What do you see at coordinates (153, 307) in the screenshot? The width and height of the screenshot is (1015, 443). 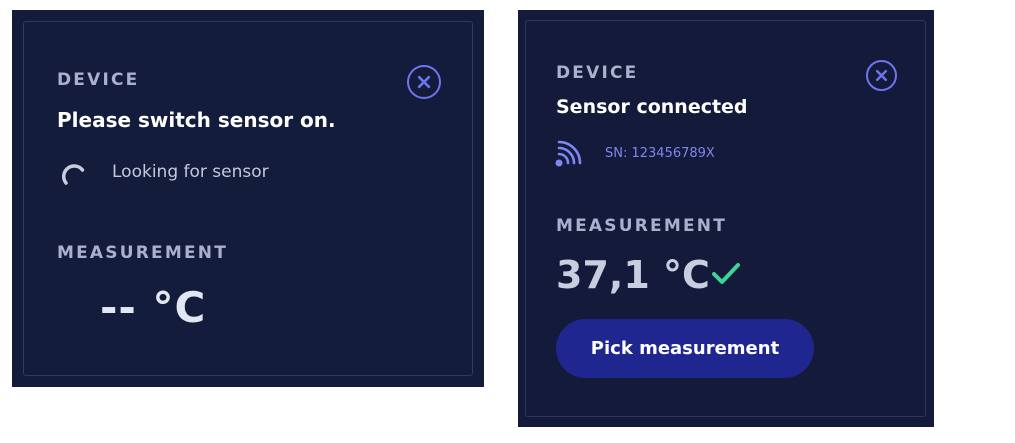 I see `temperature-value: -- °C` at bounding box center [153, 307].